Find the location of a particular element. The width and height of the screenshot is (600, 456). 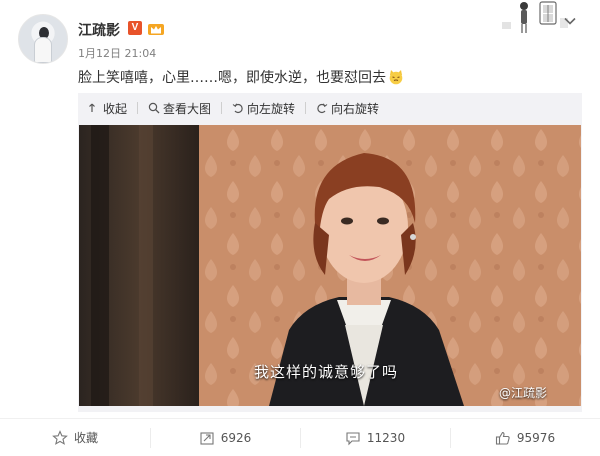

comment-count: 11230 is located at coordinates (386, 437).